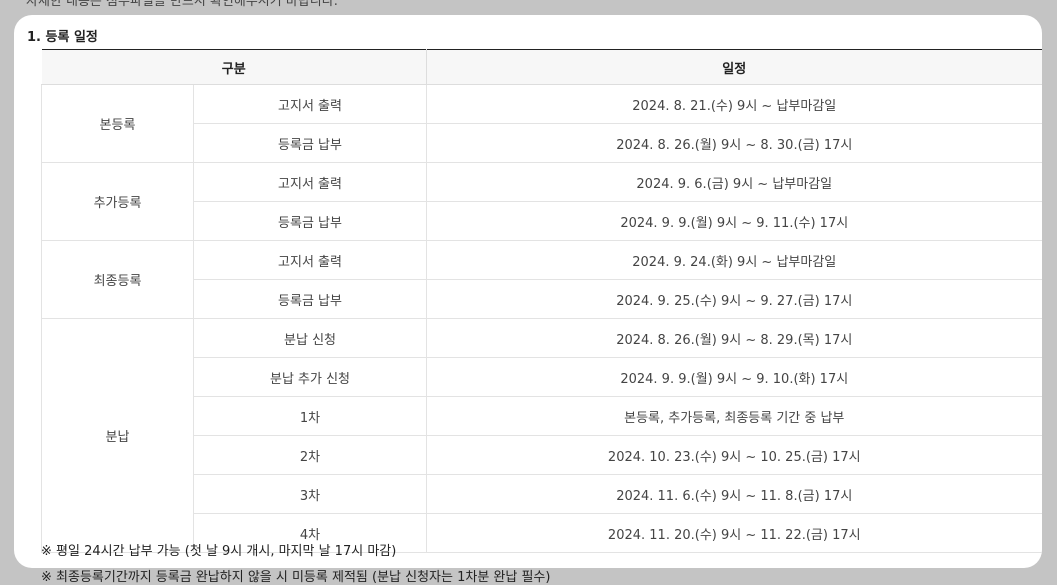 This screenshot has height=585, width=1057. I want to click on section-title: 1. 등록 일정, so click(62, 37).